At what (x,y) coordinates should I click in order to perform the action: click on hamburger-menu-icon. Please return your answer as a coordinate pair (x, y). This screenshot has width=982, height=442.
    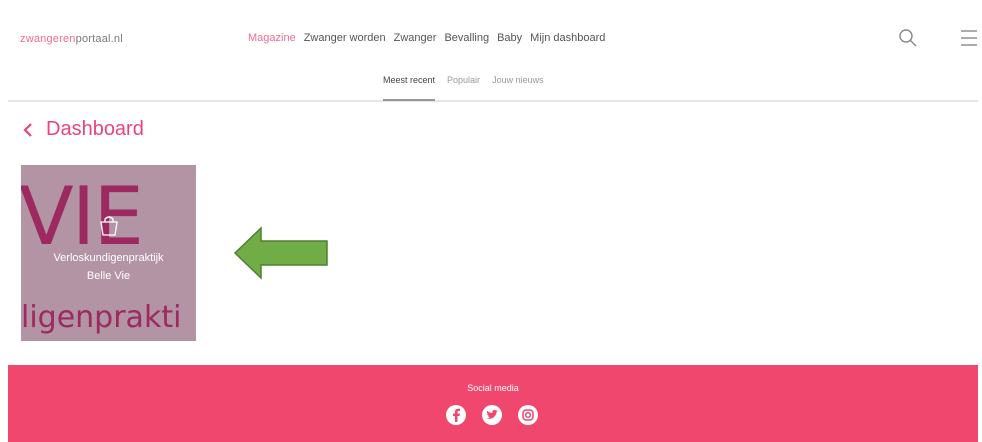
    Looking at the image, I should click on (969, 38).